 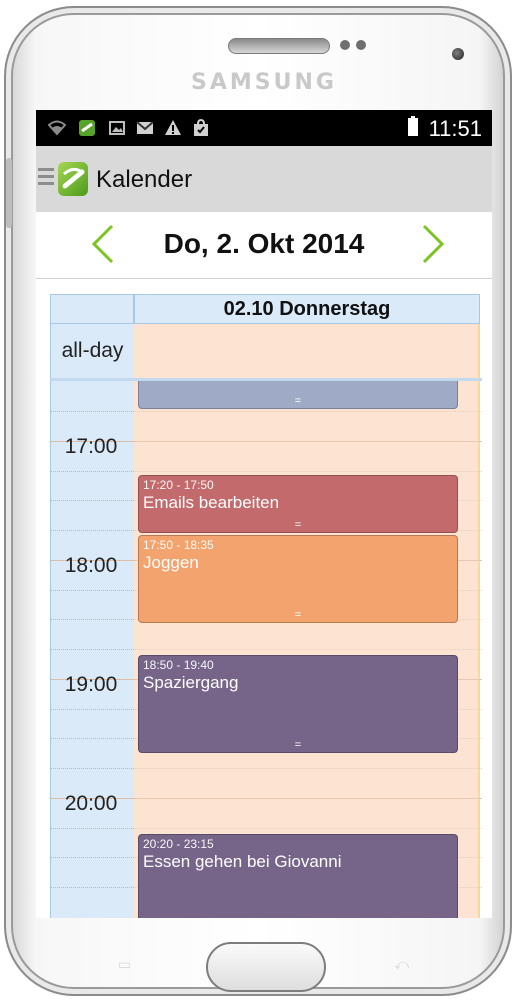 I want to click on event-spaziergang: 18:50 - 19:40 Spaziergang =, so click(x=298, y=704).